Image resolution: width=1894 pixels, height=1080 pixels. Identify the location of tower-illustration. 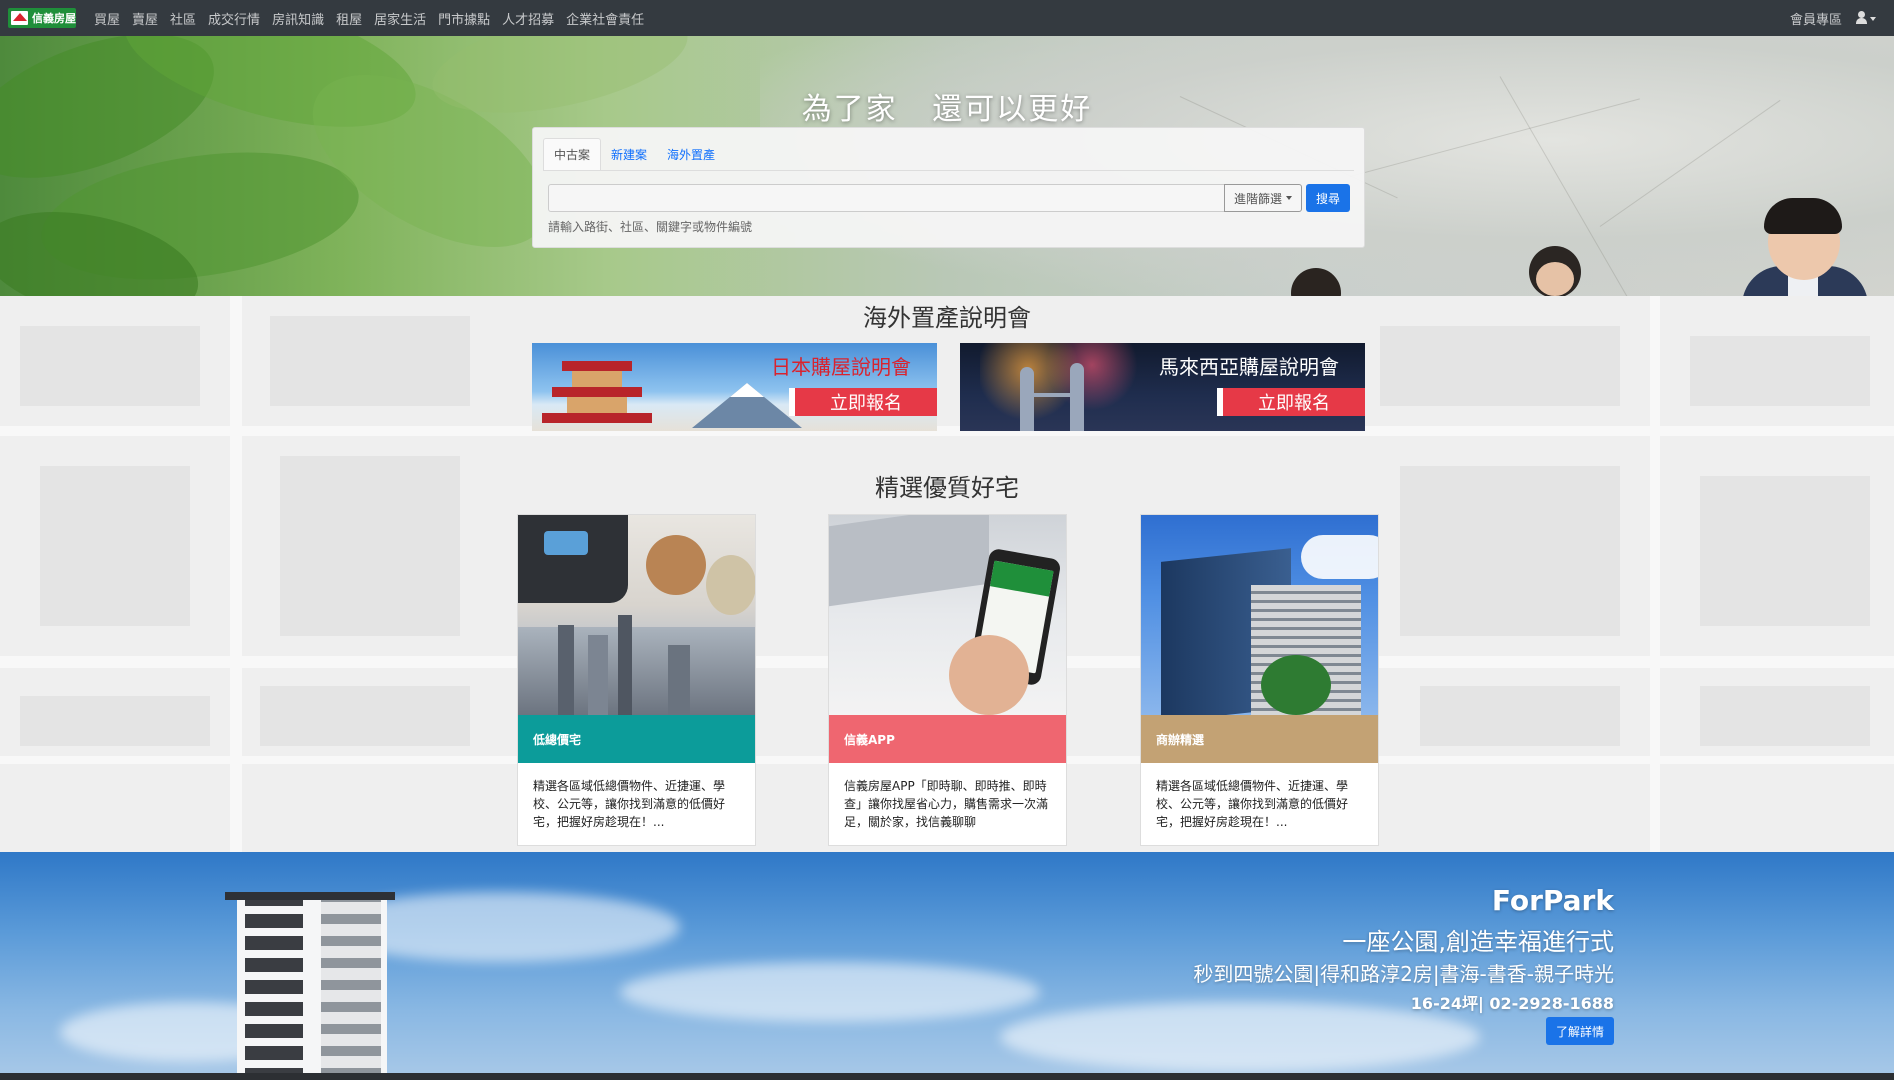
(1027, 399).